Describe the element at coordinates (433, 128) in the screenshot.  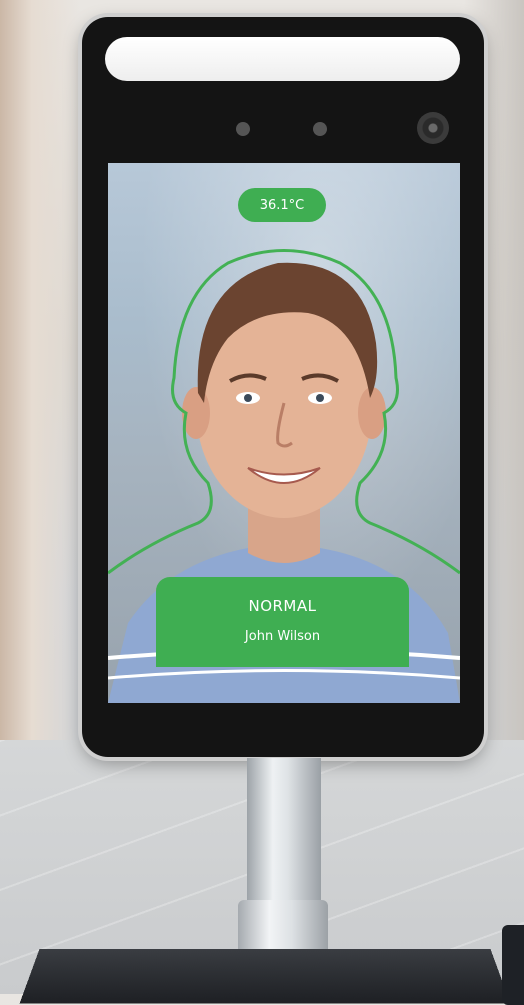
I see `camera-icon` at that location.